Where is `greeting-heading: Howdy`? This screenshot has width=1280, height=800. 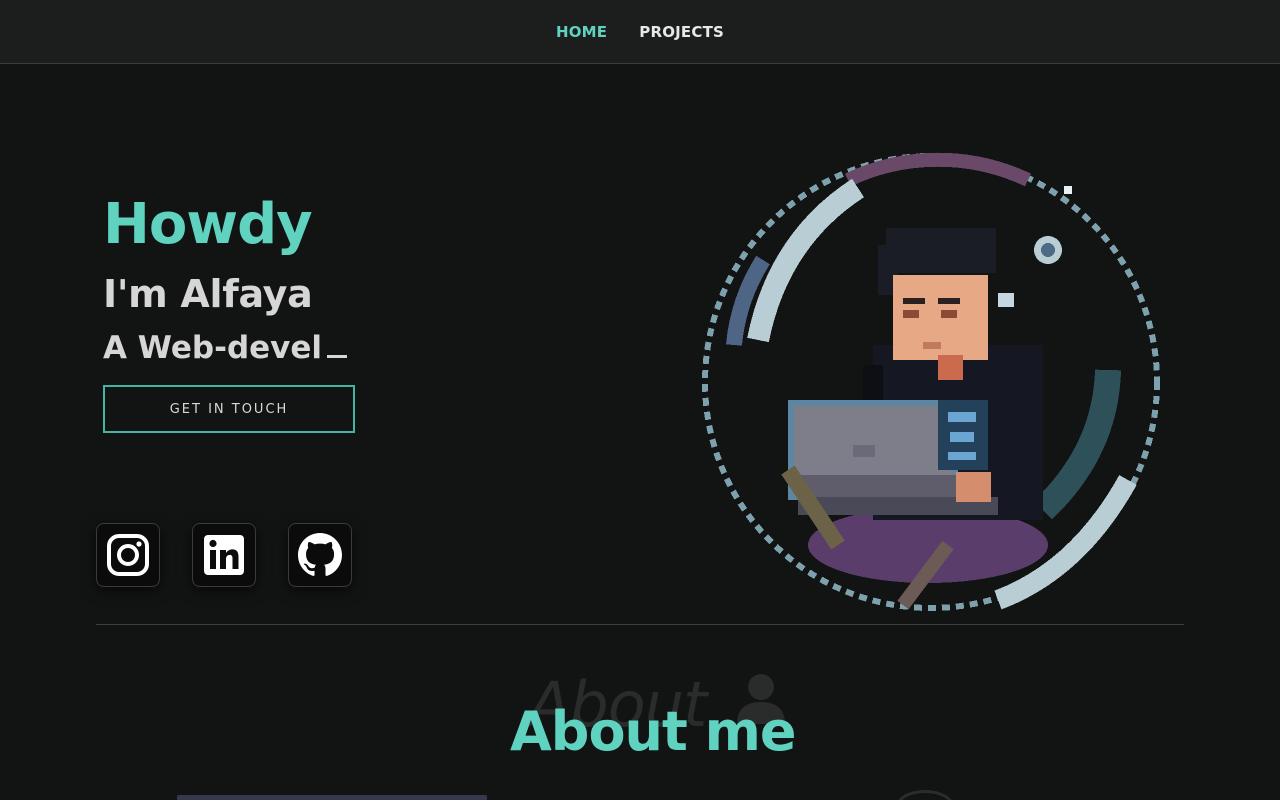 greeting-heading: Howdy is located at coordinates (208, 224).